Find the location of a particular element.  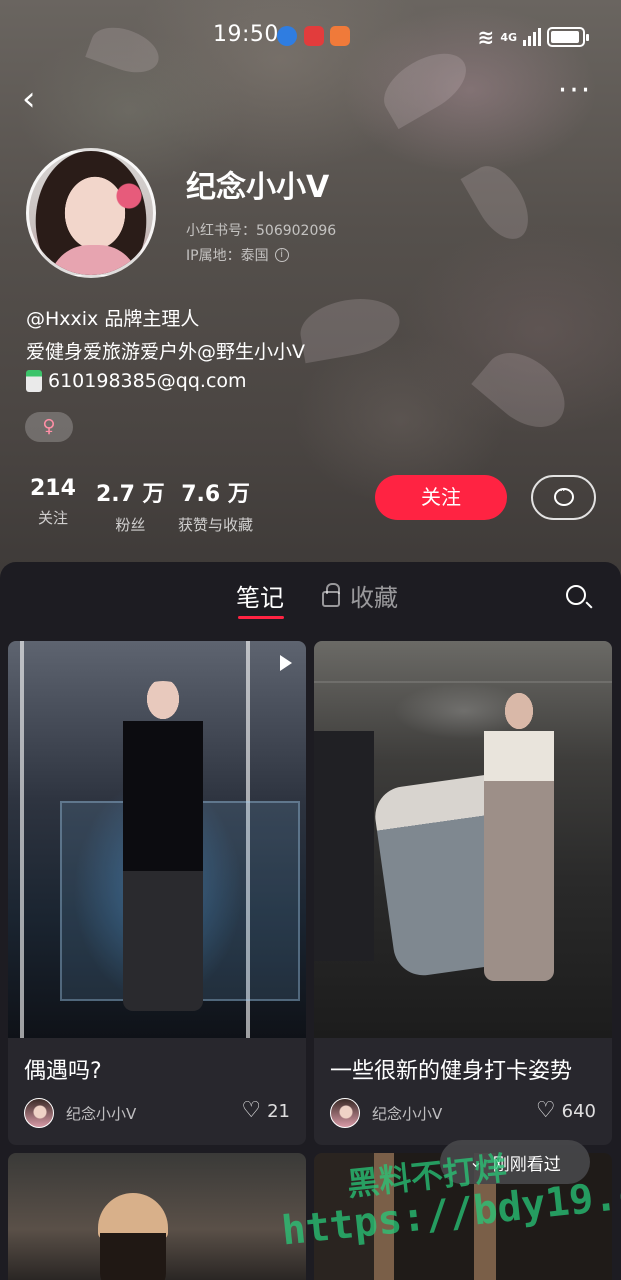

stat-label: 关注 is located at coordinates (52, 518).